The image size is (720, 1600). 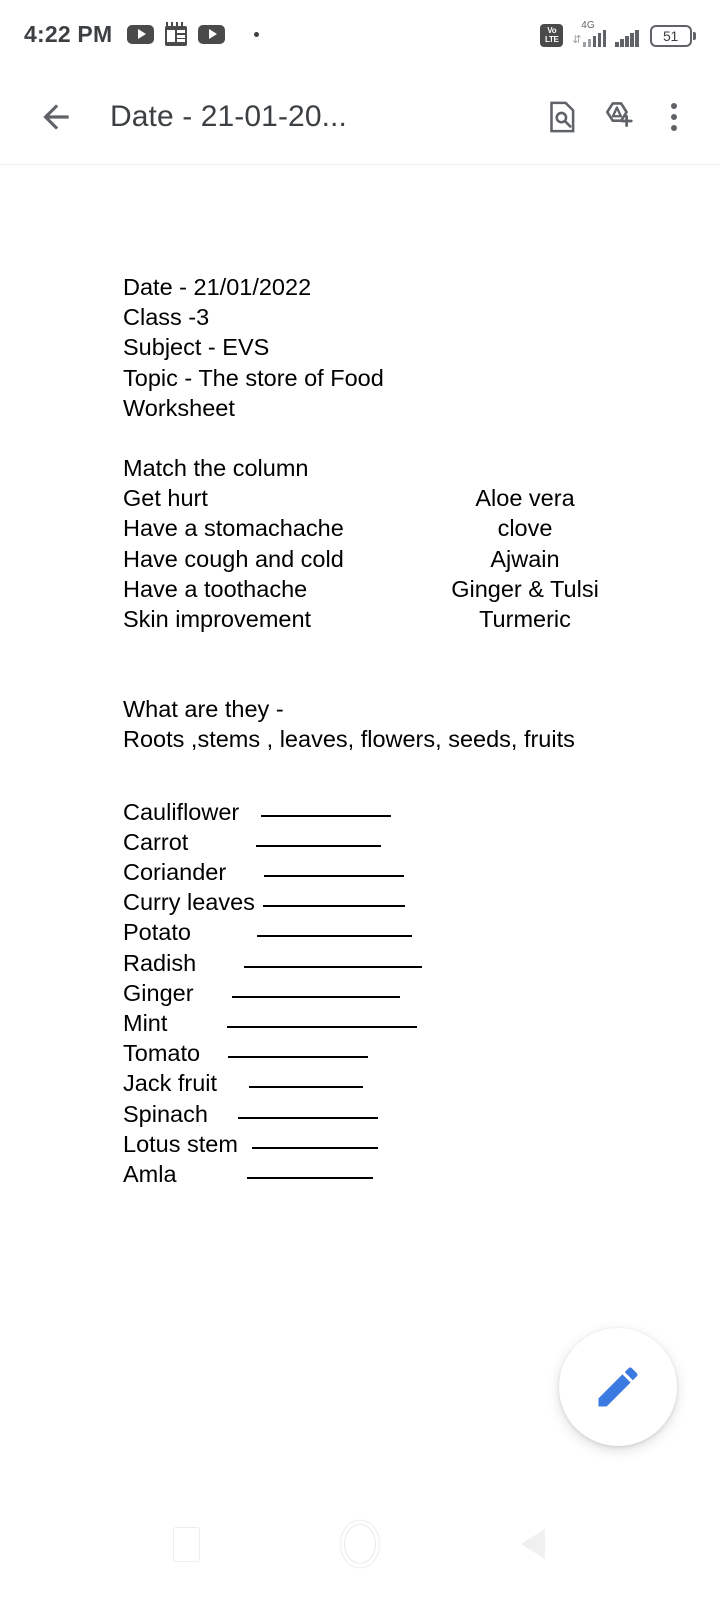 What do you see at coordinates (150, 1173) in the screenshot?
I see `blank-row-label: Amla` at bounding box center [150, 1173].